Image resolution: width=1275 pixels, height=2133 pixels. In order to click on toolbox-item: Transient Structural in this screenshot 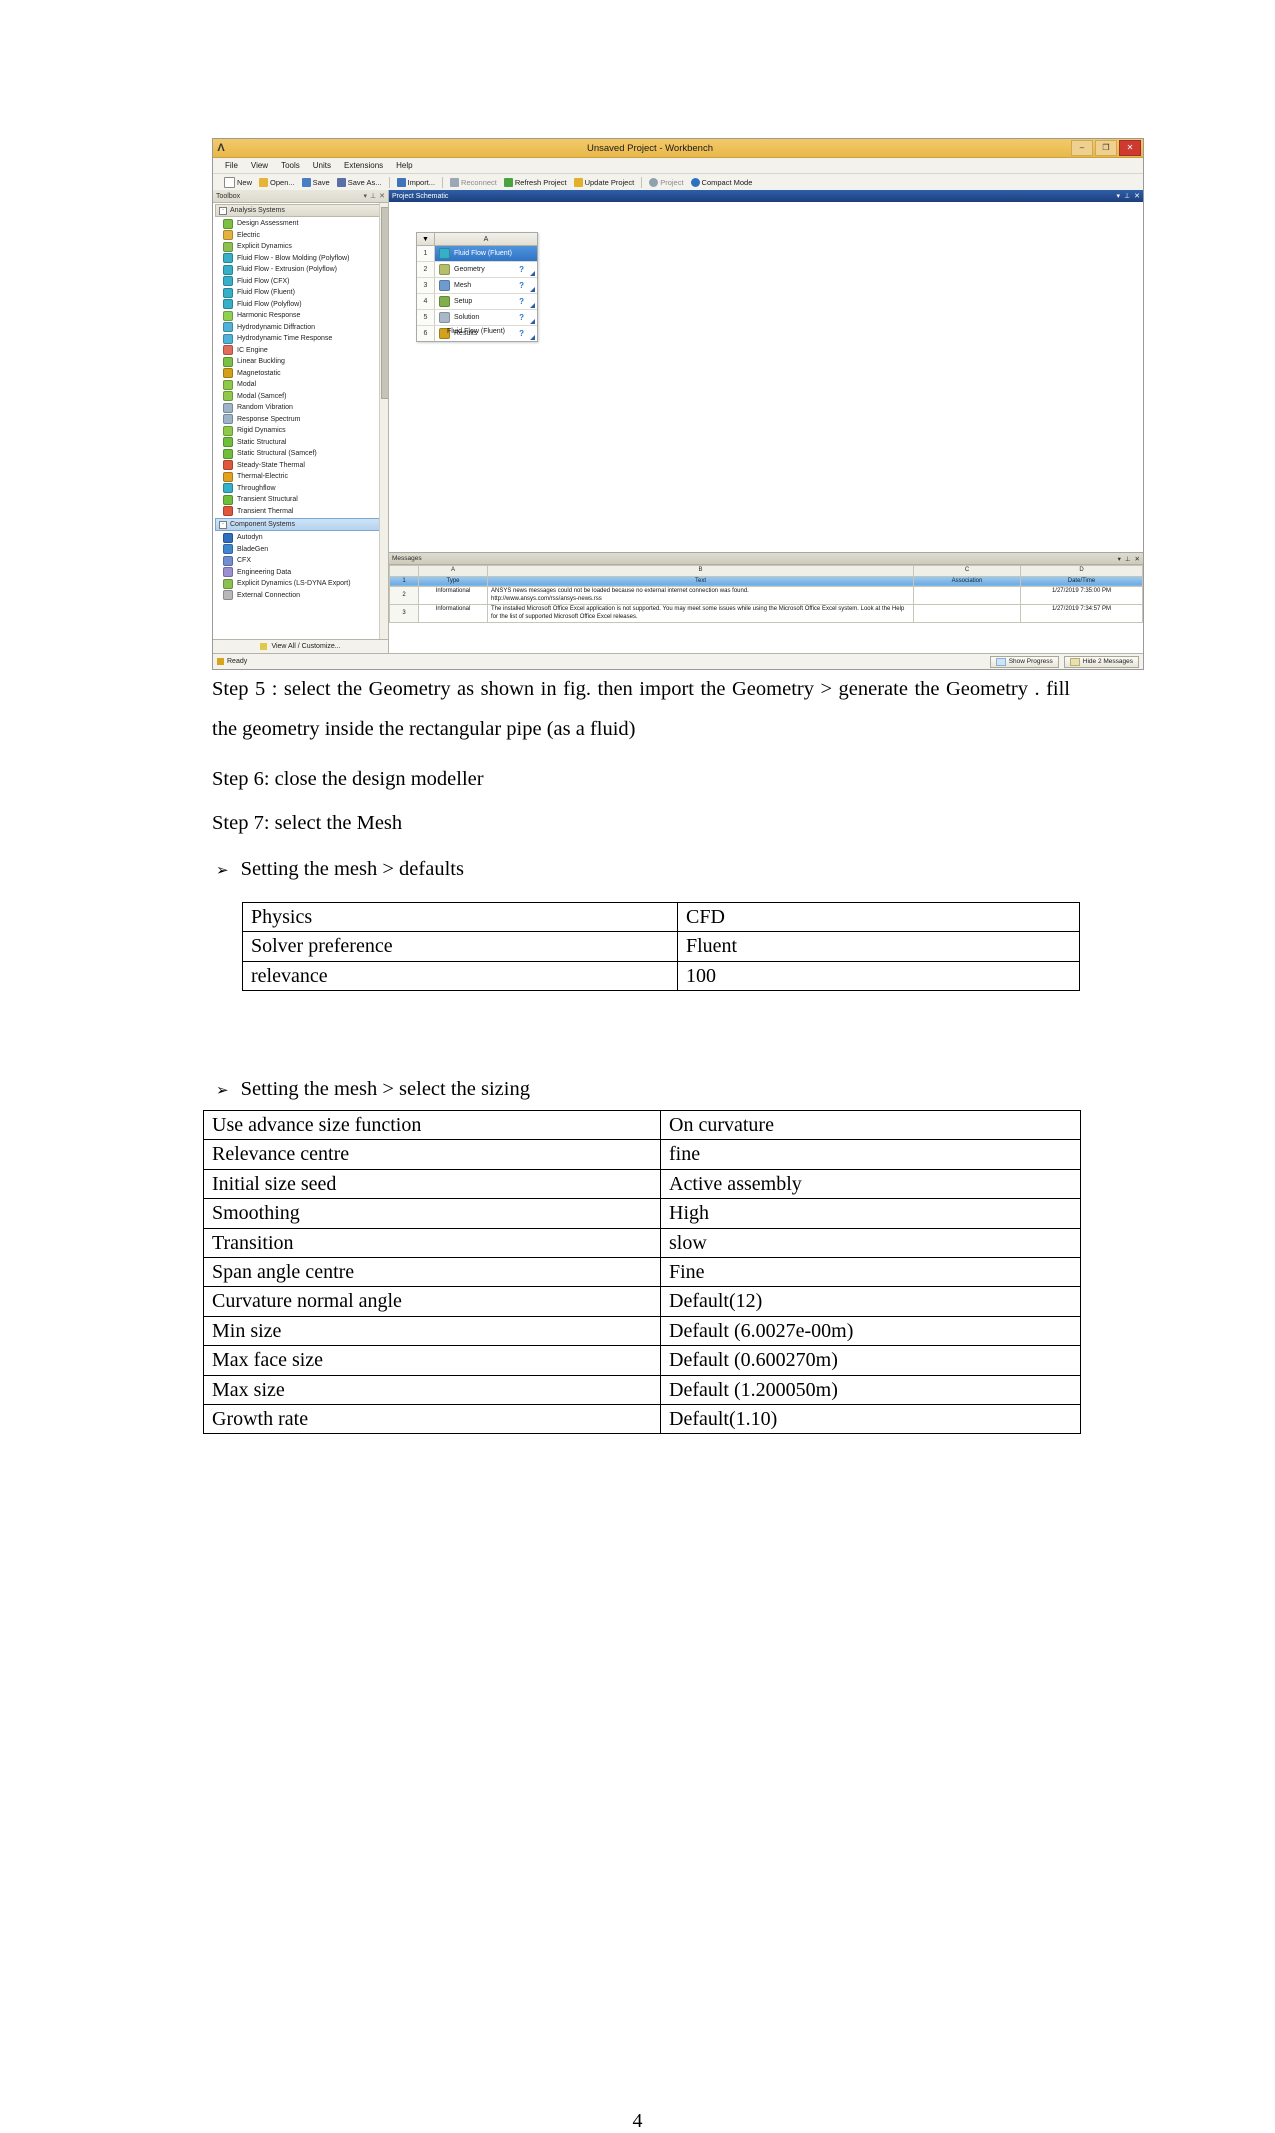, I will do `click(300, 500)`.